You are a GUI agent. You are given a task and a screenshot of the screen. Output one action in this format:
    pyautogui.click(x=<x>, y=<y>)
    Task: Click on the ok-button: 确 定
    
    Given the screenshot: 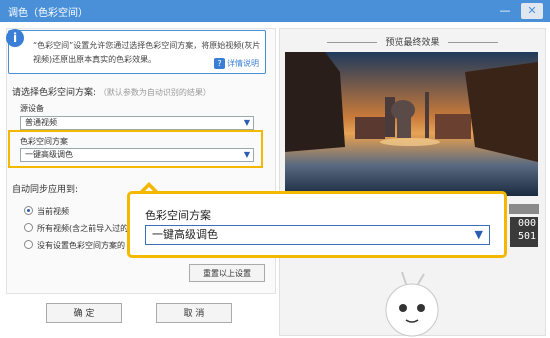 What is the action you would take?
    pyautogui.click(x=84, y=313)
    